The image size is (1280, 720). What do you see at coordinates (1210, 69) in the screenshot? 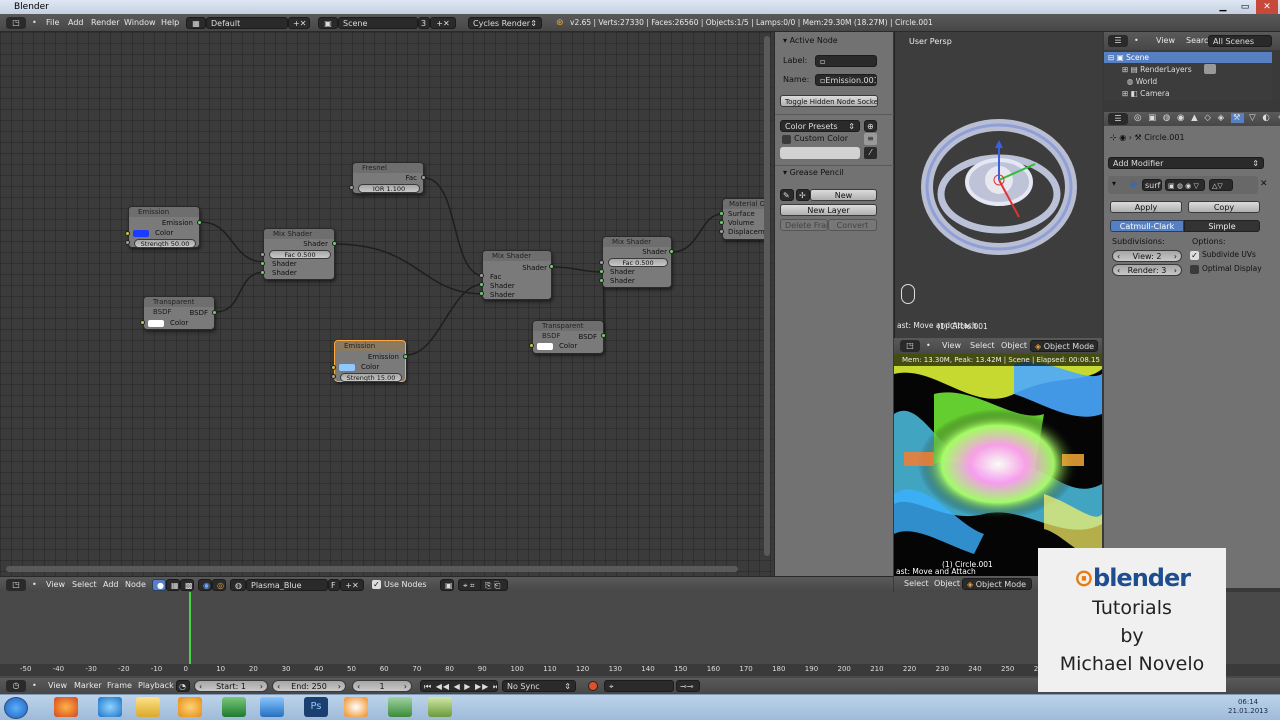
I see `render-icon` at bounding box center [1210, 69].